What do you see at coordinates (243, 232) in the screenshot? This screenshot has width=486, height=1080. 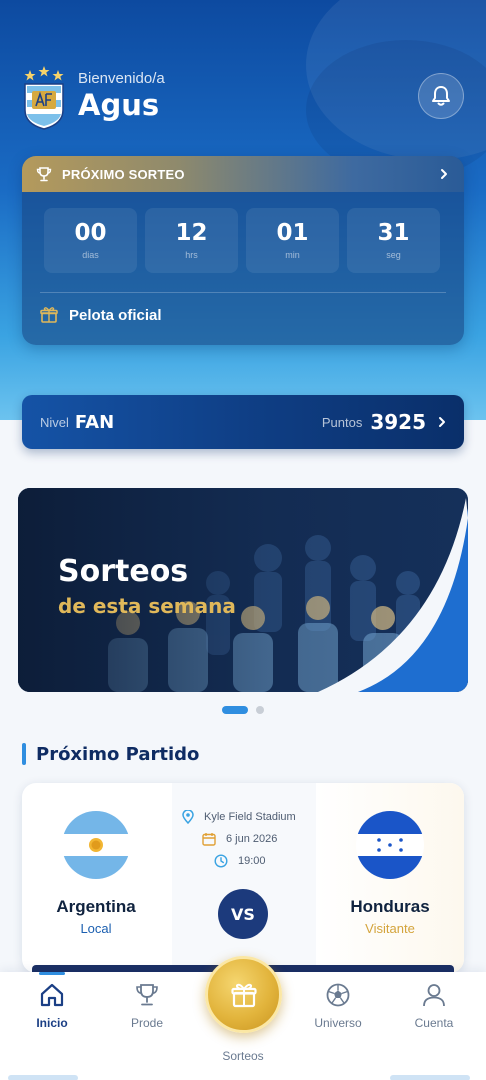 I see `countdown: 00 dias 12 hrs 01 min 31 seg` at bounding box center [243, 232].